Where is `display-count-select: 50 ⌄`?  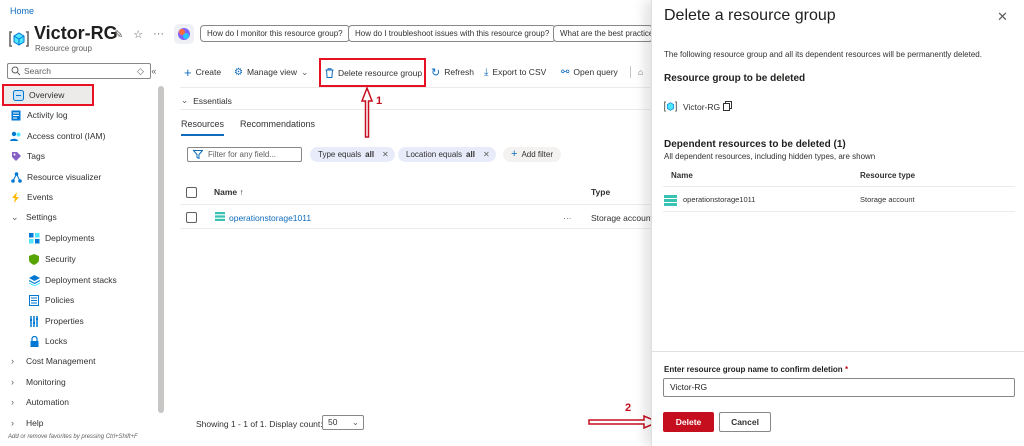
display-count-select: 50 ⌄ is located at coordinates (343, 422).